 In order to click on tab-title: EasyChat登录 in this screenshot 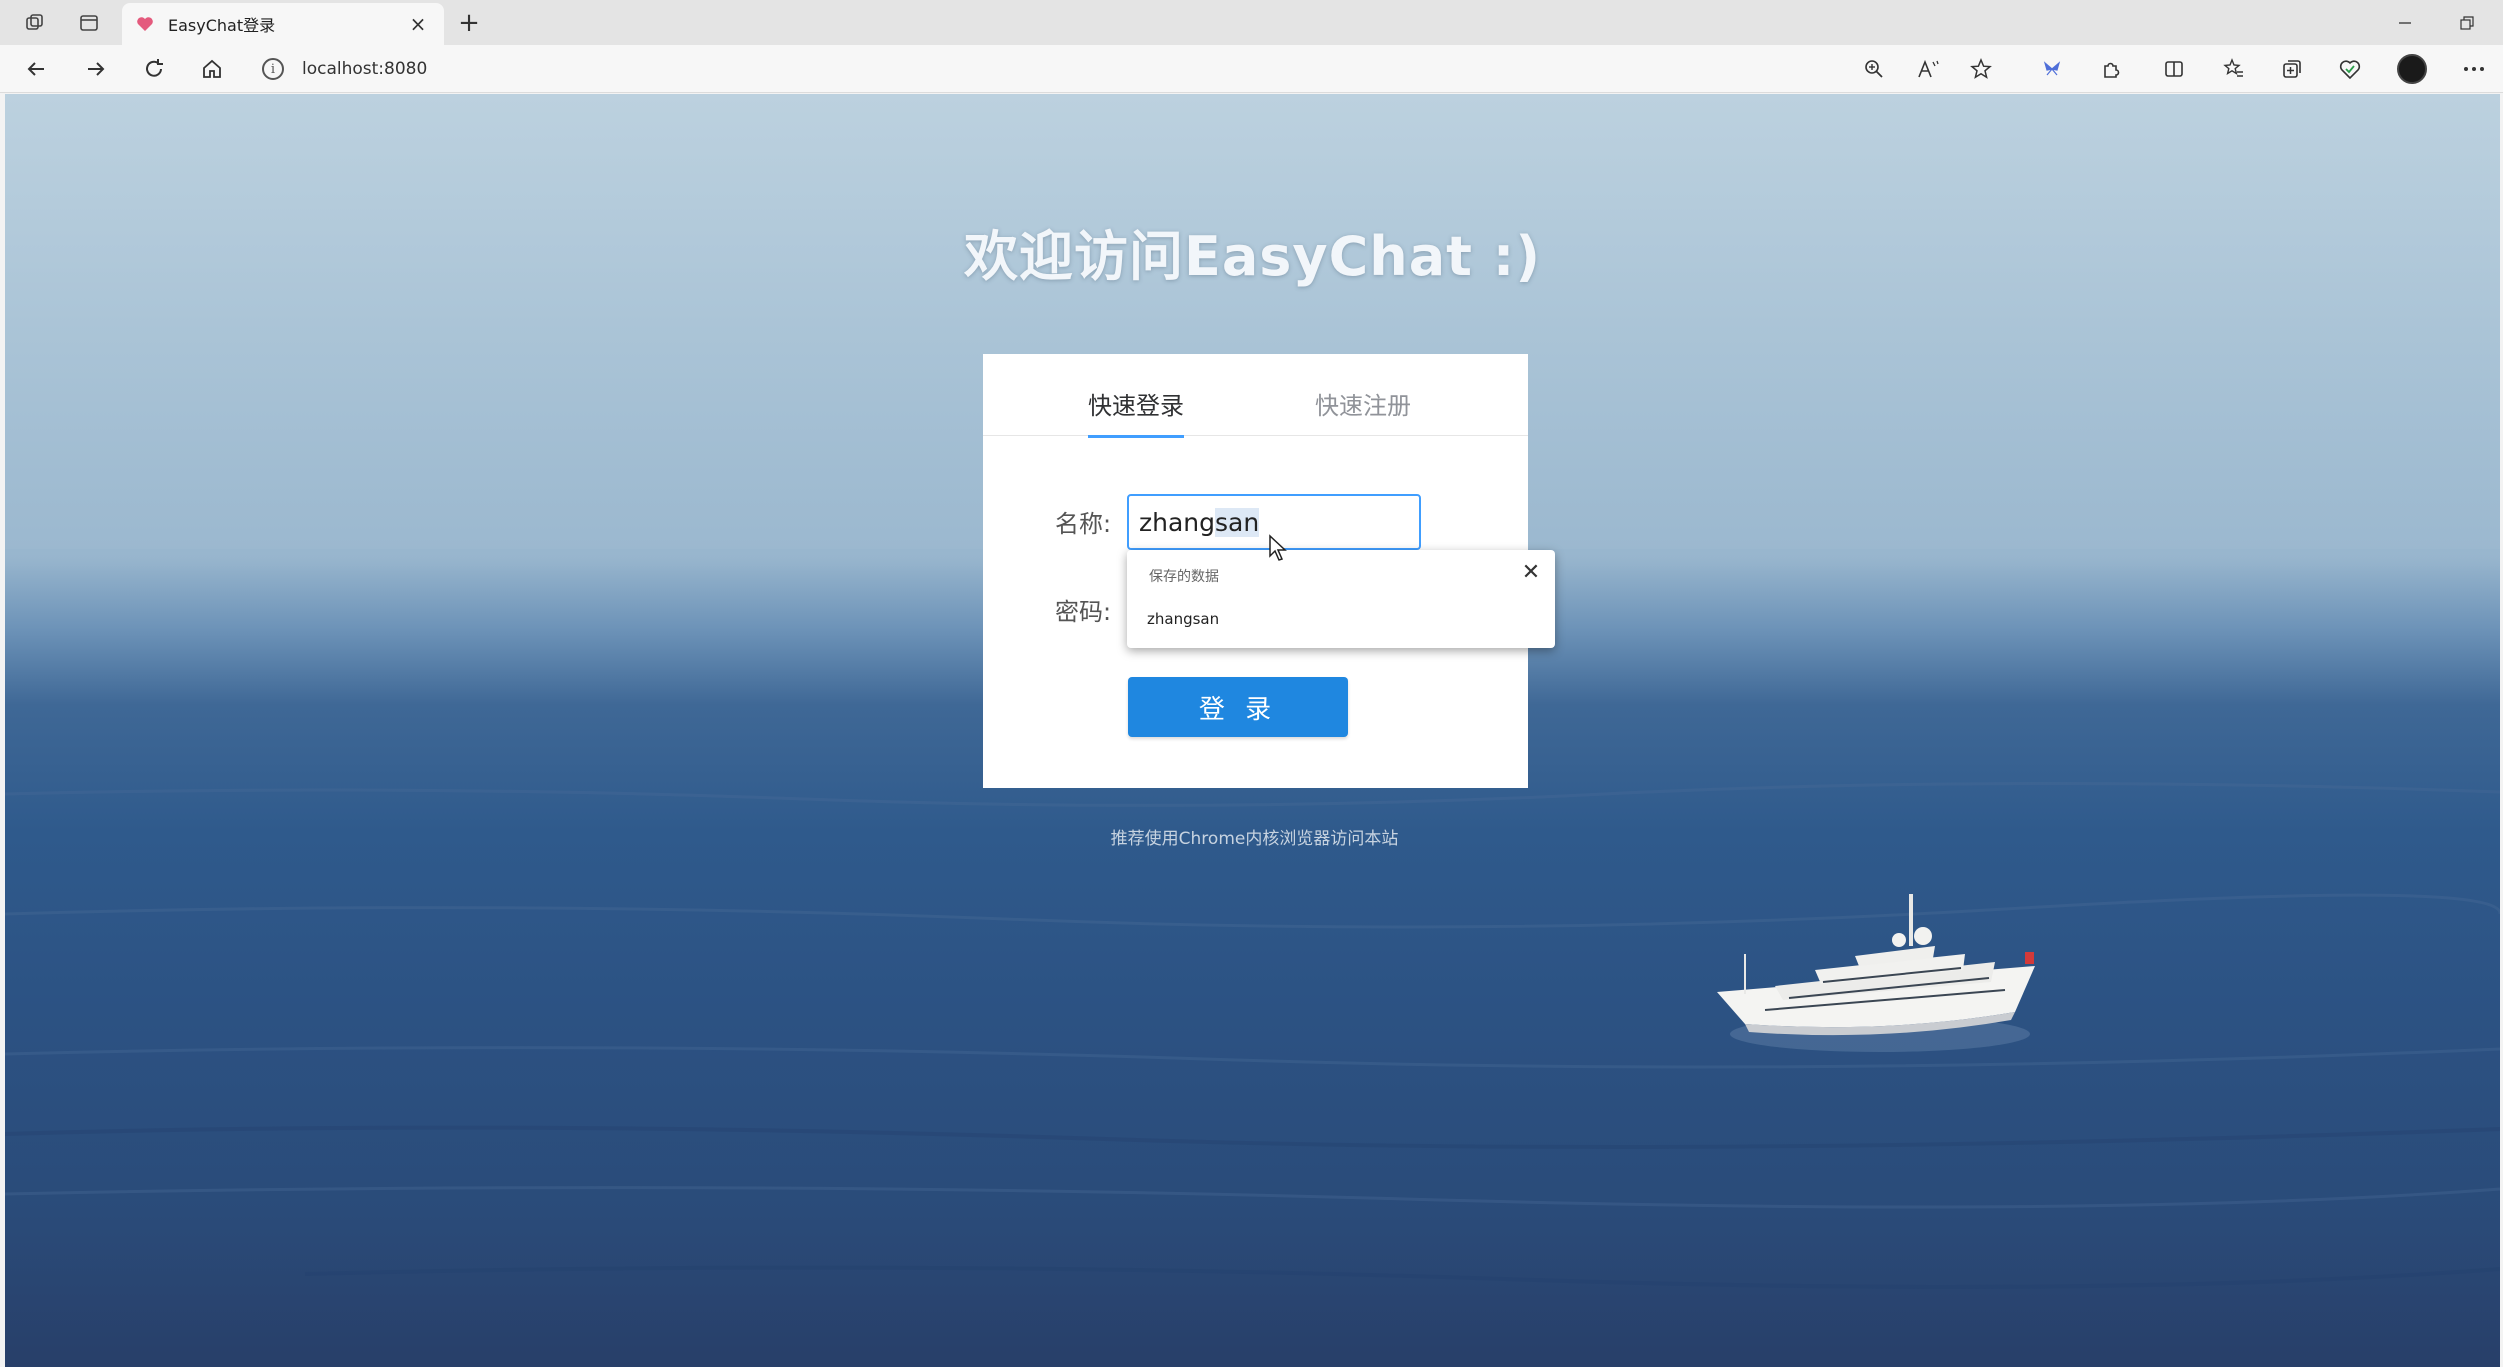, I will do `click(222, 25)`.